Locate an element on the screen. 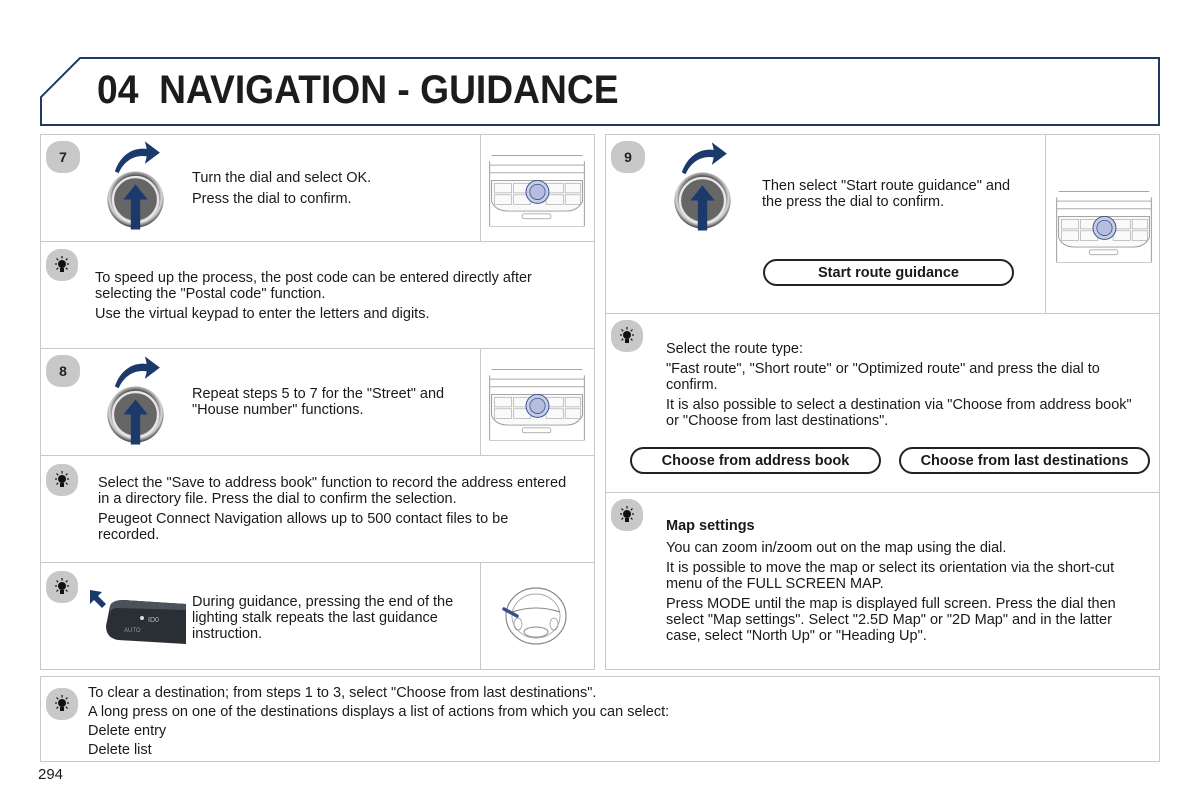 Image resolution: width=1200 pixels, height=800 pixels. tip-heading: Map settings is located at coordinates (710, 526).